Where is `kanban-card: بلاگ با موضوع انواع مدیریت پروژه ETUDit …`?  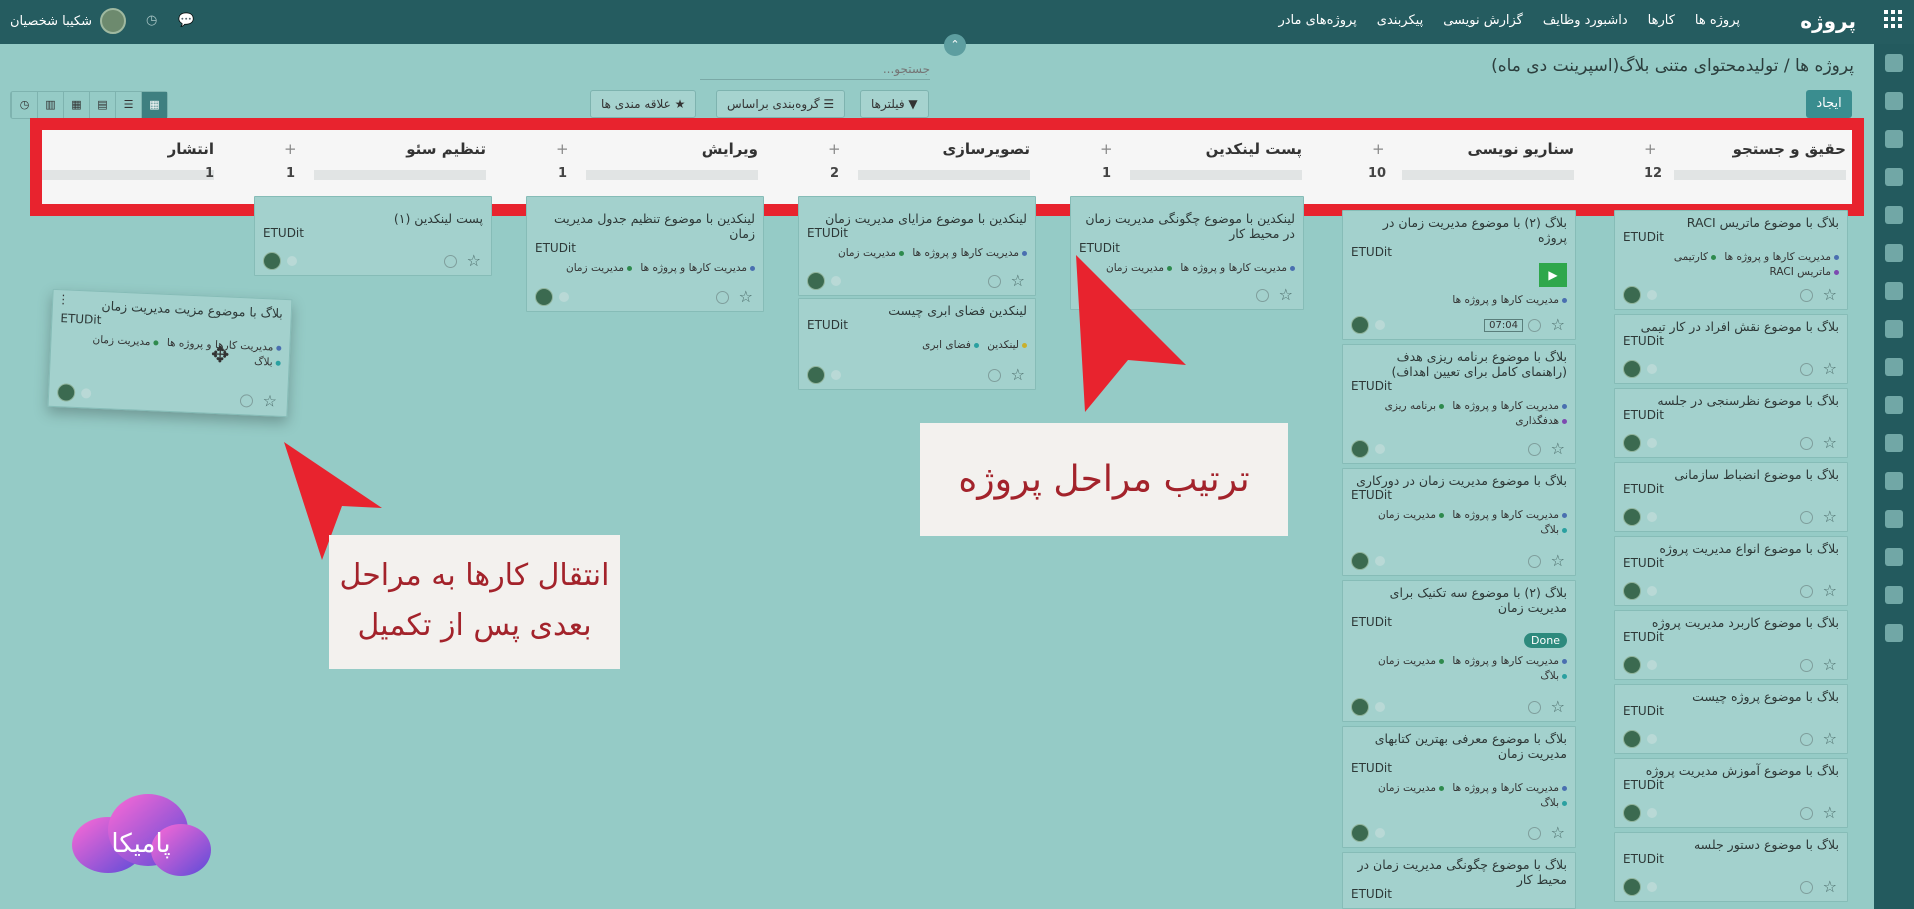
kanban-card: بلاگ با موضوع انواع مدیریت پروژه ETUDit … is located at coordinates (1731, 571).